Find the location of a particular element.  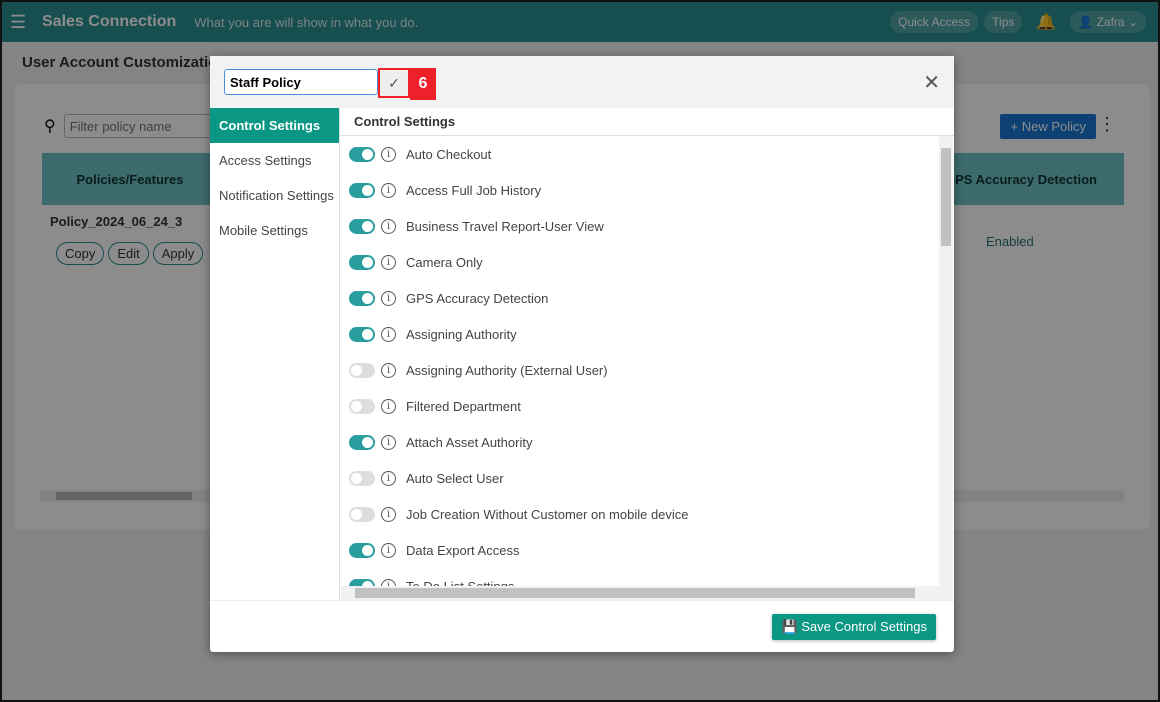

setting-row: i GPS Accuracy Detection is located at coordinates (640, 298).